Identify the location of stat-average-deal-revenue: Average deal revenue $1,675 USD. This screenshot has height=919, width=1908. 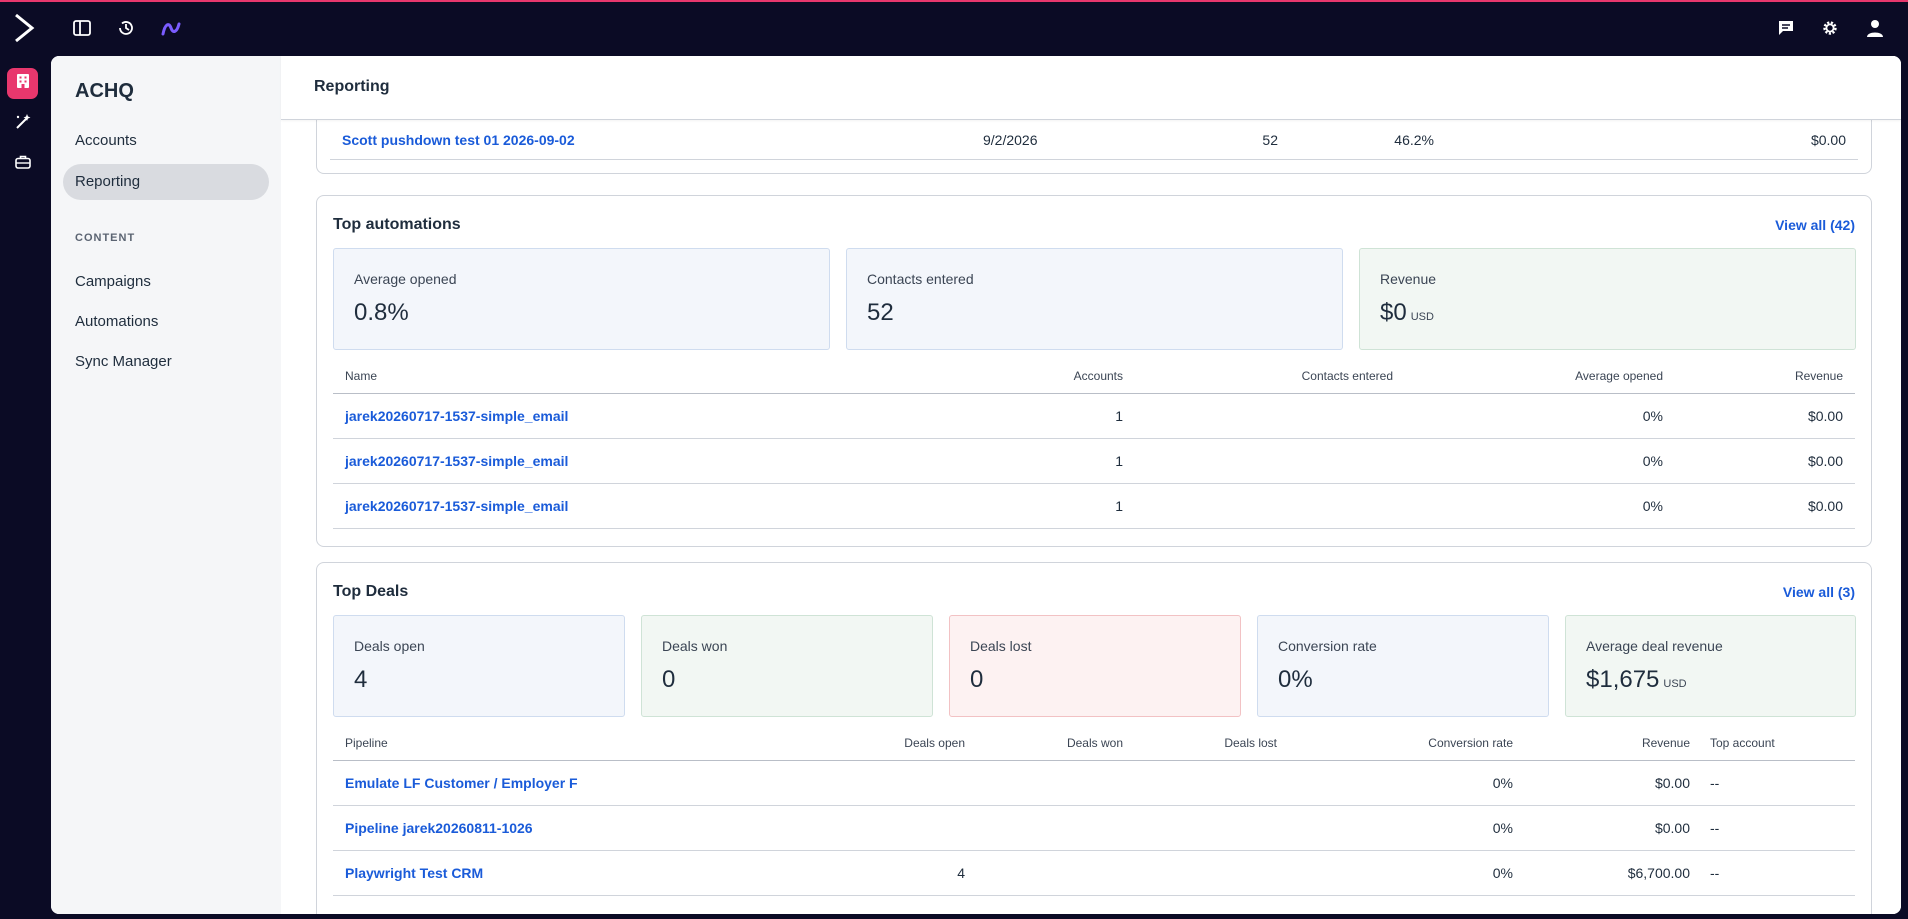
(1710, 666).